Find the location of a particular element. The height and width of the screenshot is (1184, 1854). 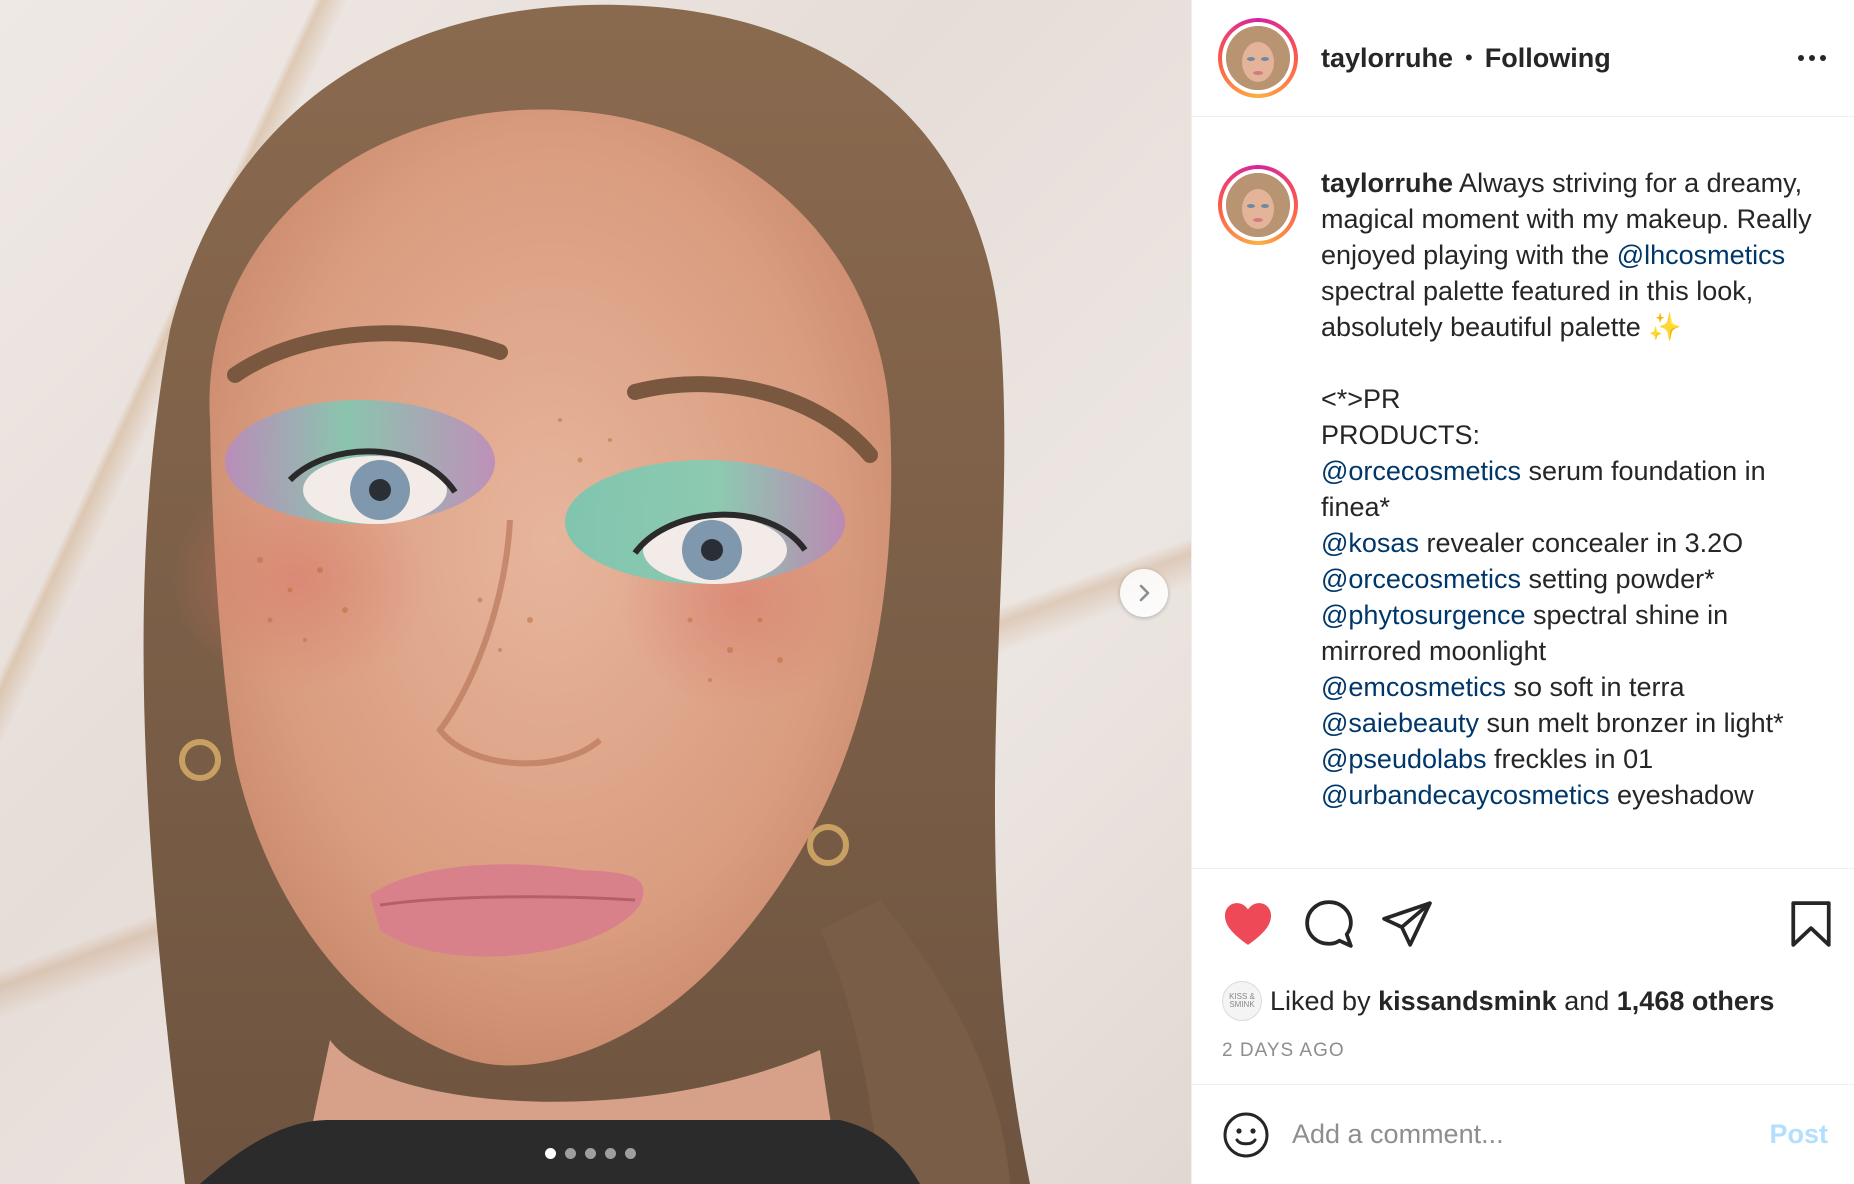

more-options-icon is located at coordinates (1812, 58).